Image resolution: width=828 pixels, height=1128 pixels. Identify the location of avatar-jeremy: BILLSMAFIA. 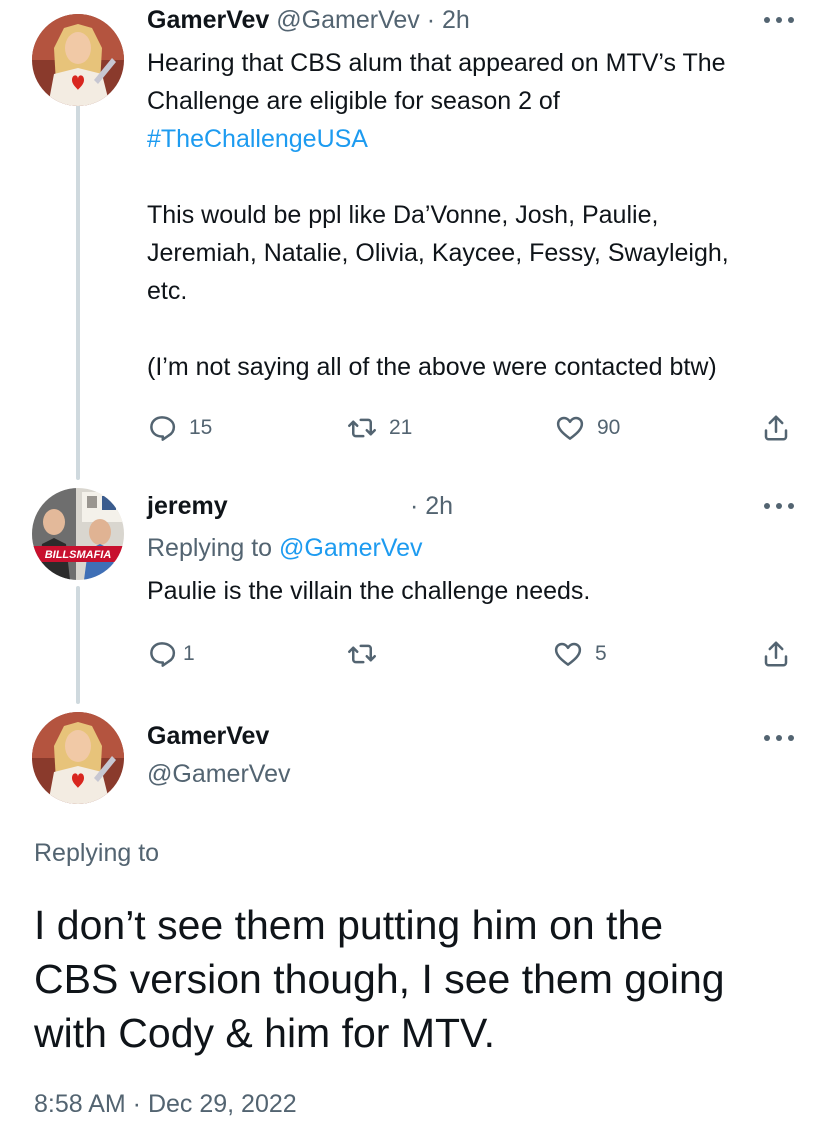
(78, 534).